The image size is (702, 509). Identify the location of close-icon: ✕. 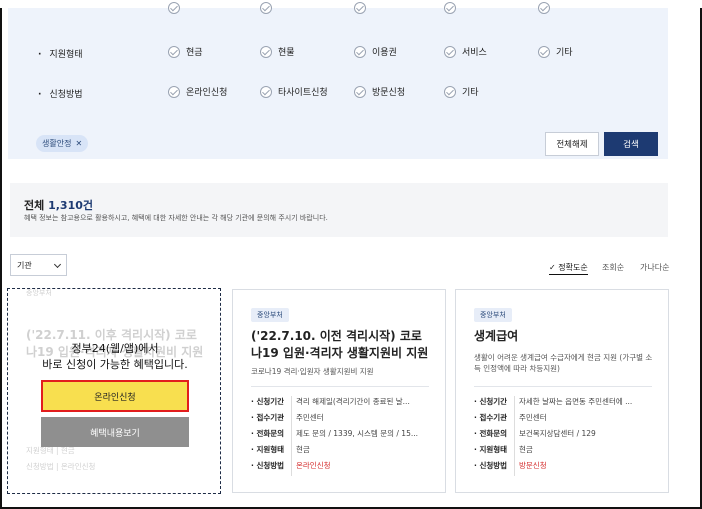
(78, 143).